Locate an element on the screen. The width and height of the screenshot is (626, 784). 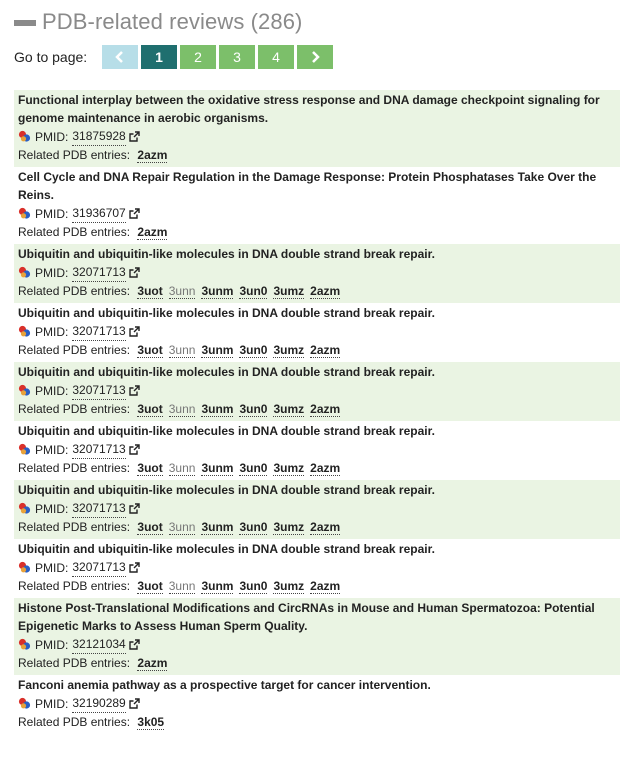
next-page-button is located at coordinates (315, 57).